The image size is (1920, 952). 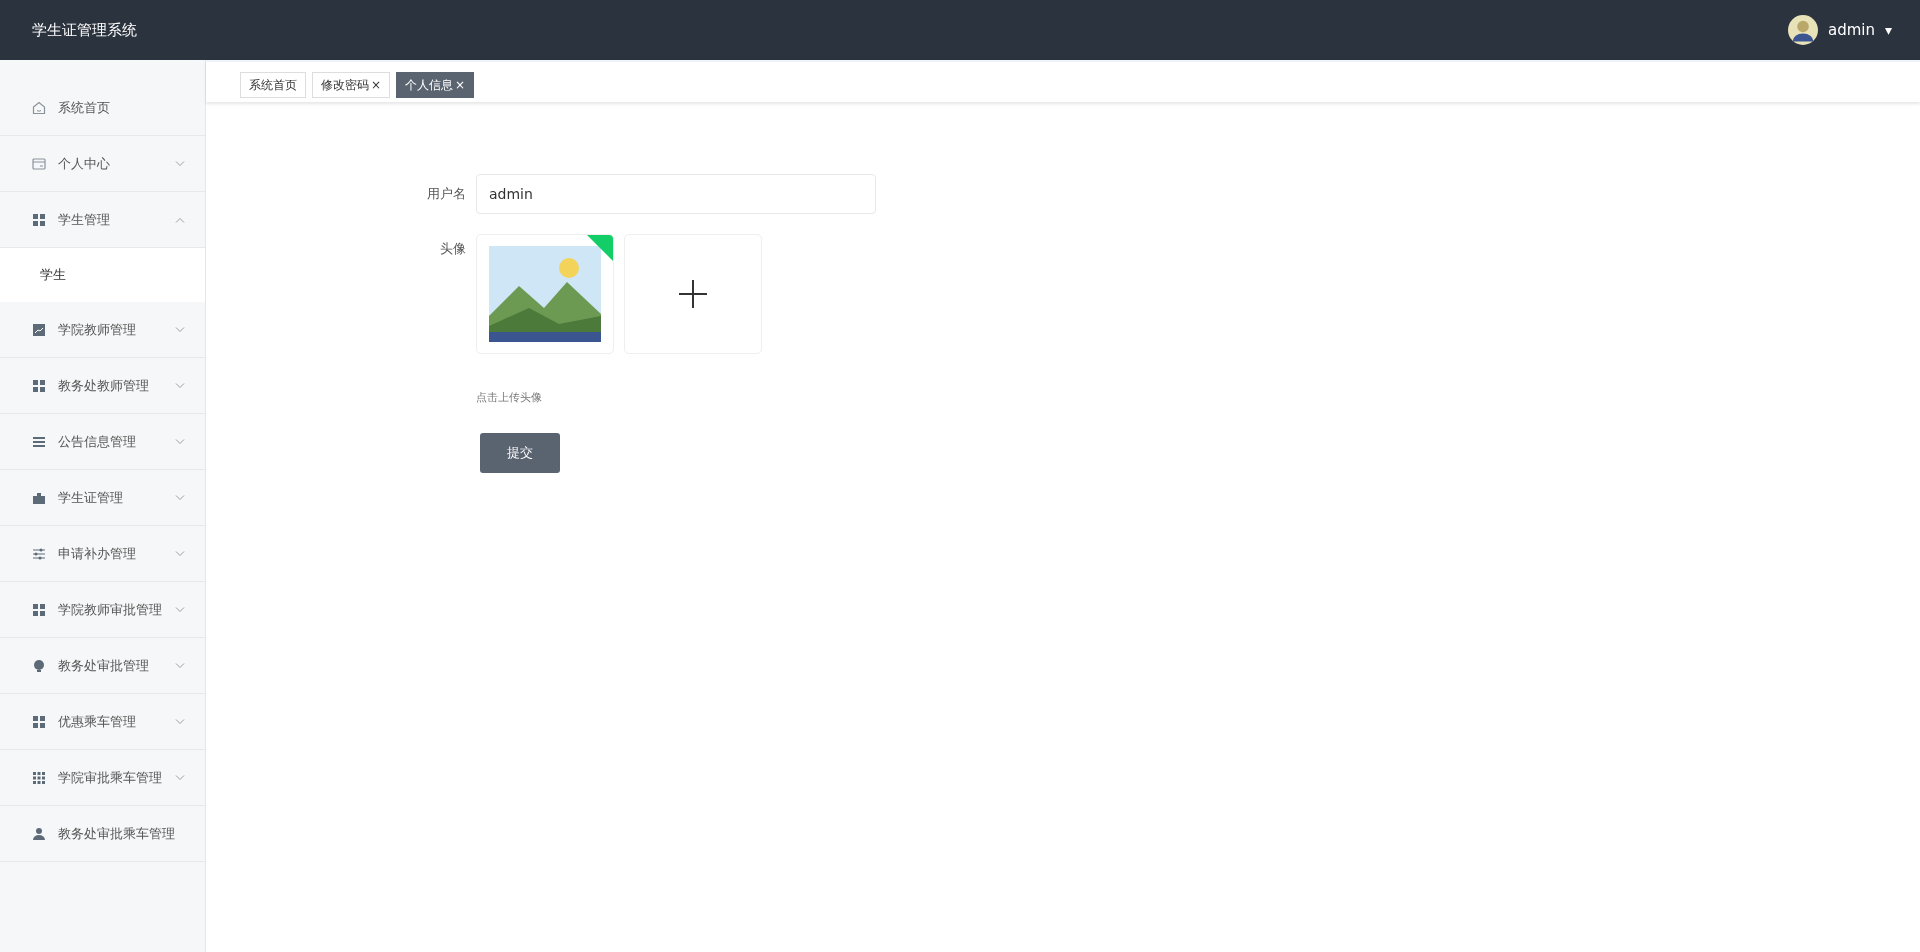 What do you see at coordinates (1888, 30) in the screenshot?
I see `caret-icon: ▾` at bounding box center [1888, 30].